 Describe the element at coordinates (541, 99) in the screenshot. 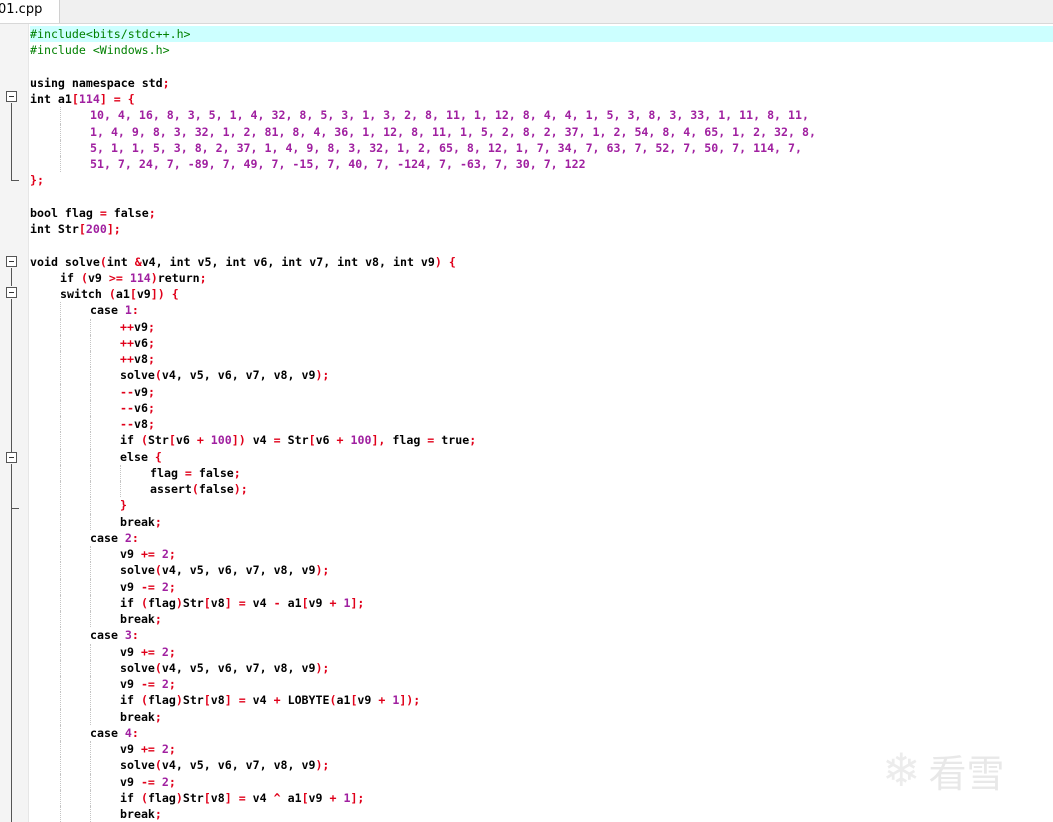

I see `code-line: int a1[114] = {` at that location.